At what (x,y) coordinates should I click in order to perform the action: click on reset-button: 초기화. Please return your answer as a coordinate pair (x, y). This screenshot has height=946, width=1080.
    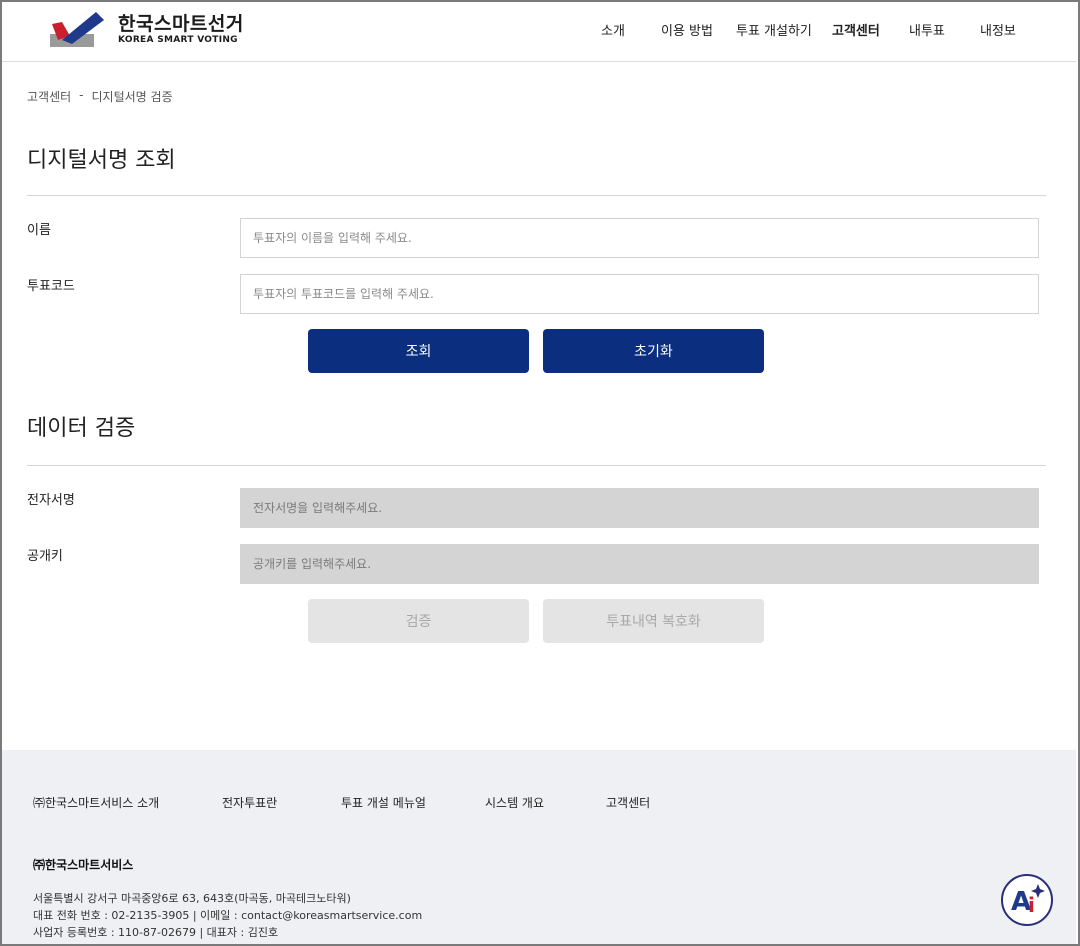
    Looking at the image, I should click on (653, 351).